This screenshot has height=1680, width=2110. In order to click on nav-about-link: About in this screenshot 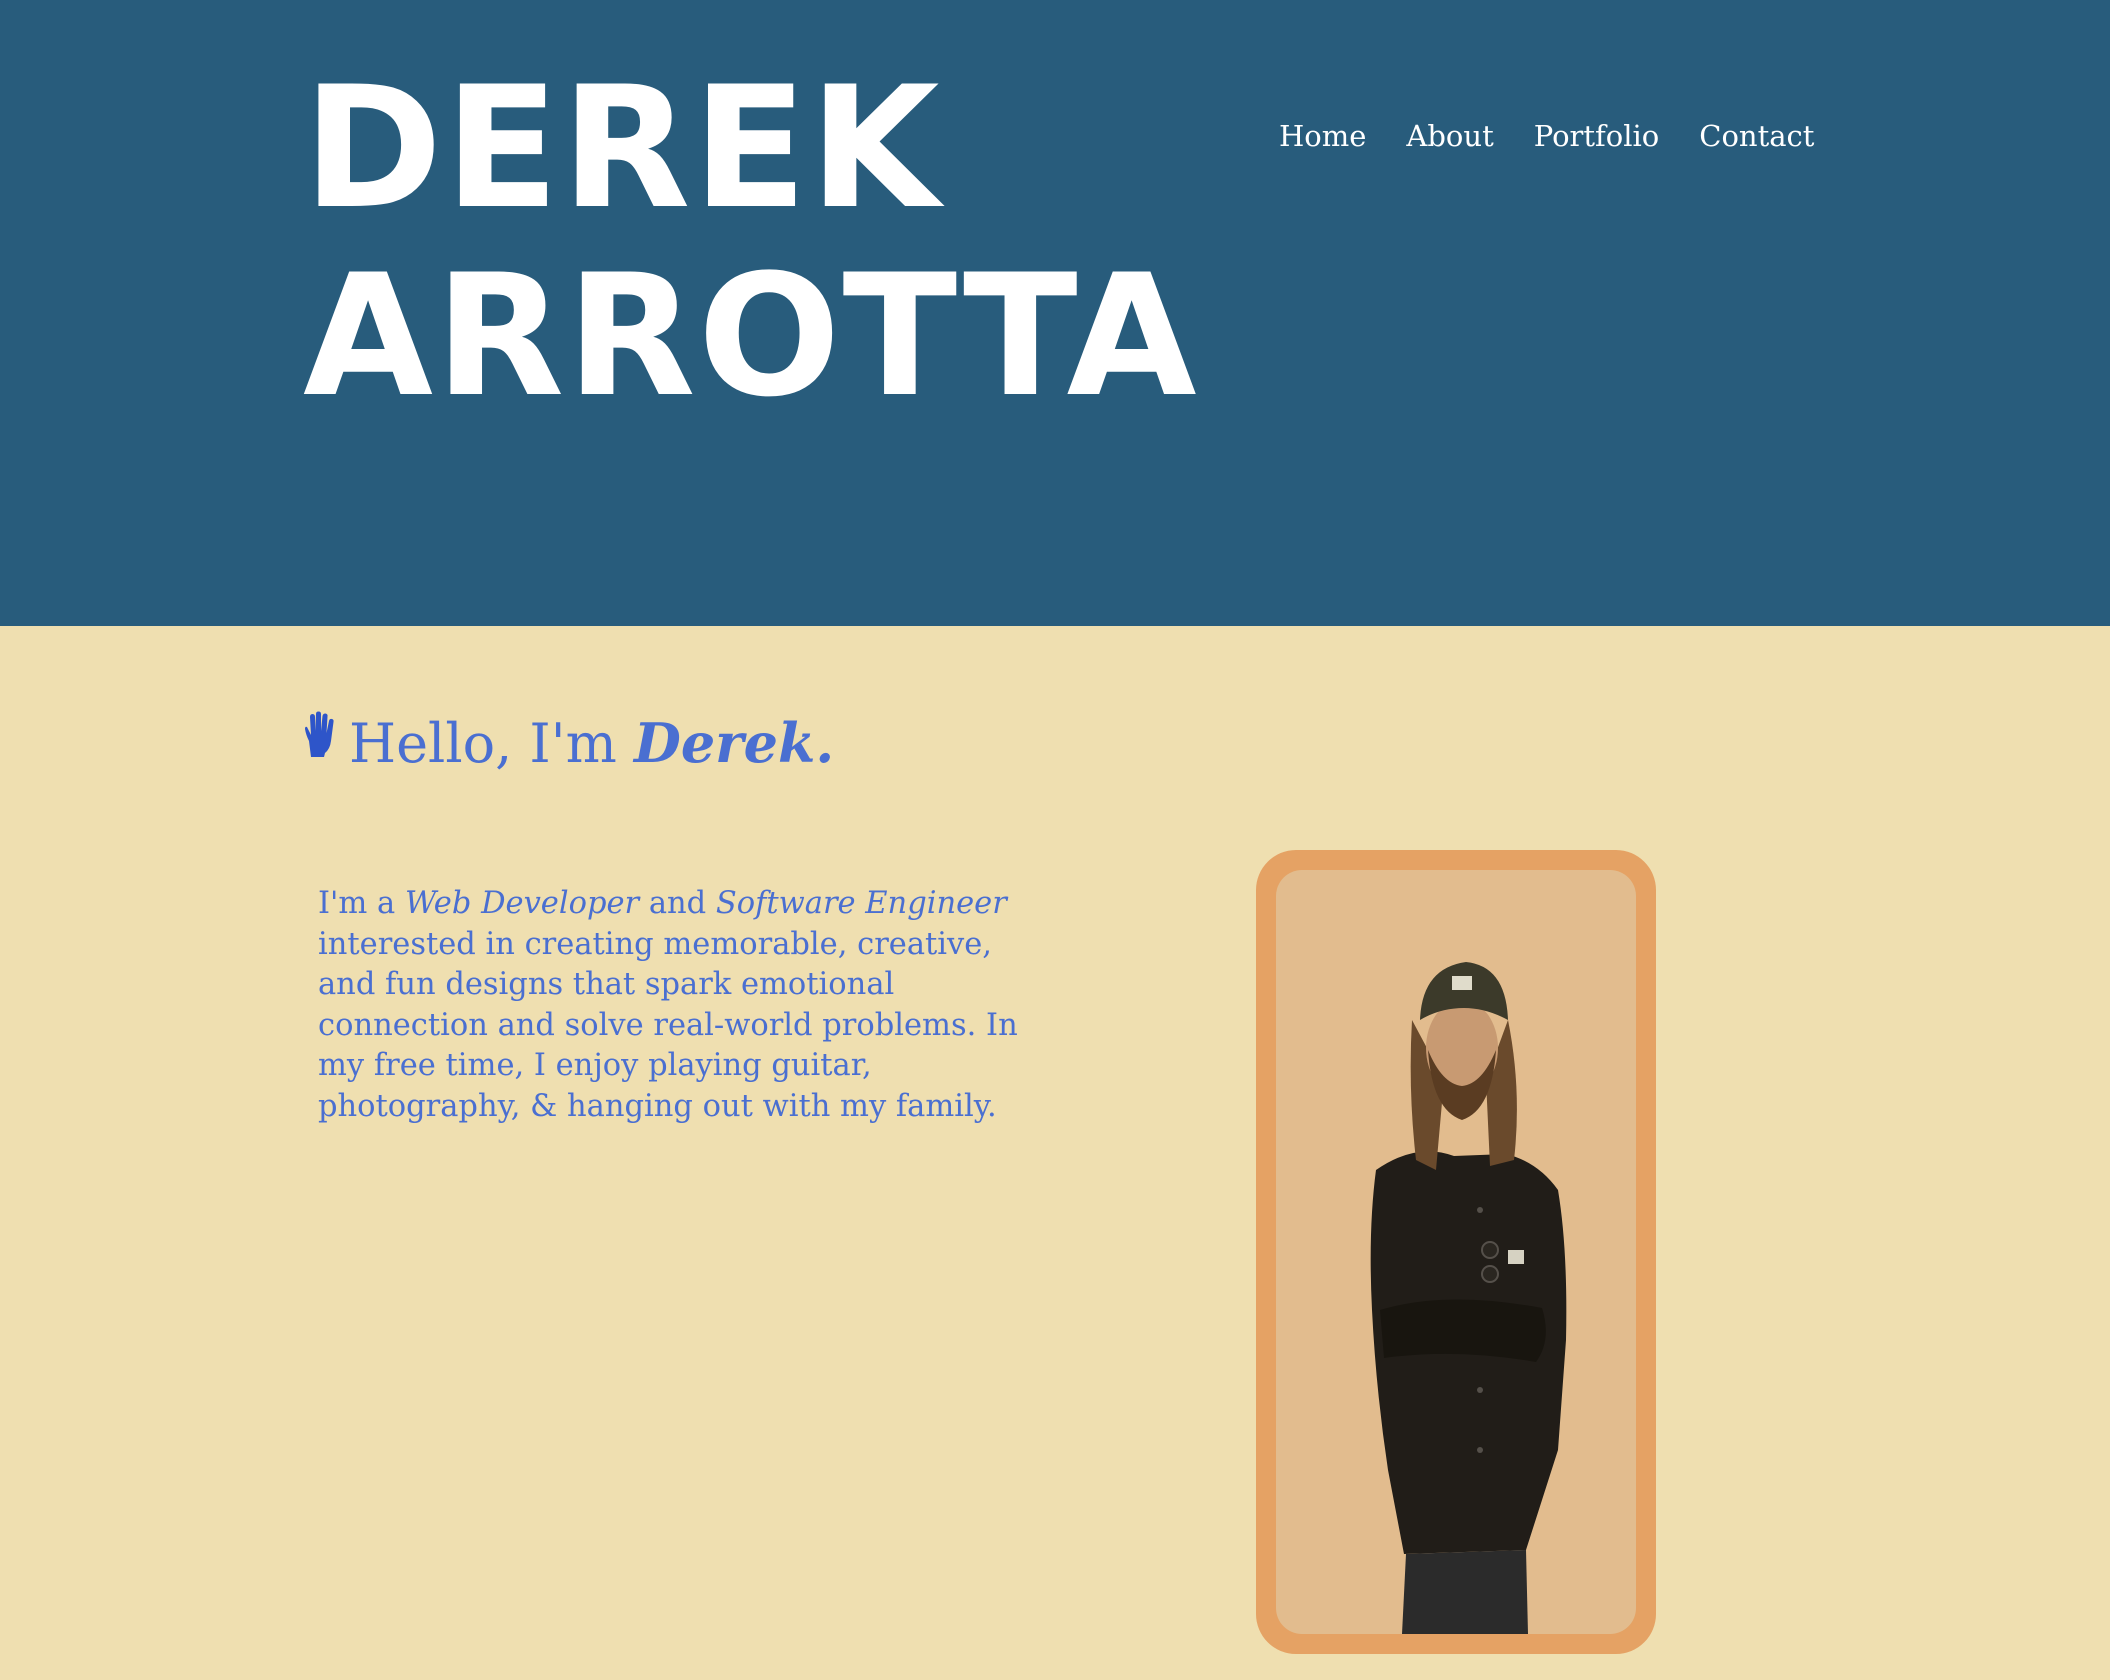, I will do `click(1449, 136)`.